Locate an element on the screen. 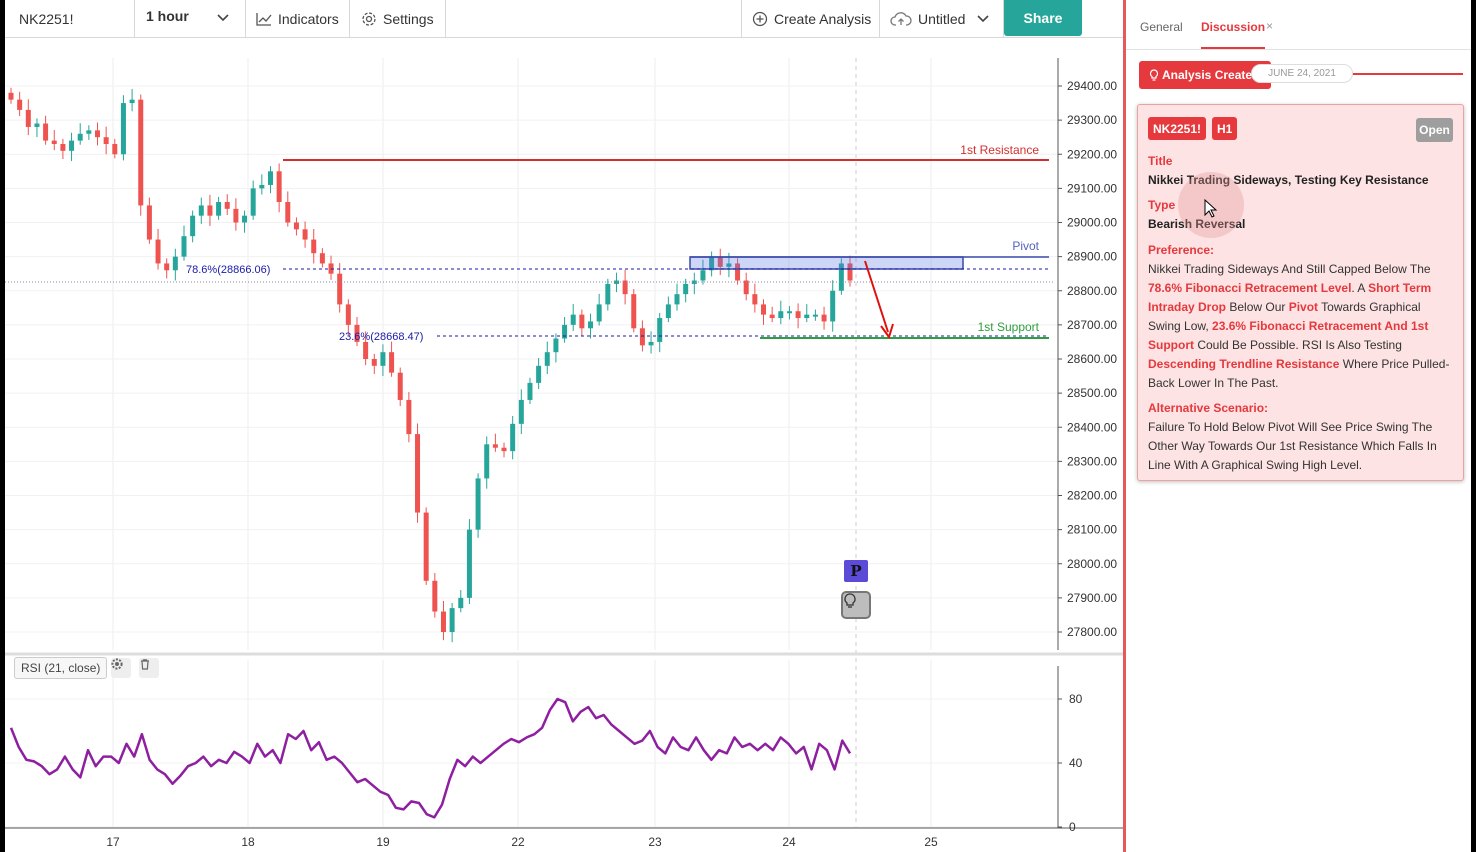  x-tick-label: 22 is located at coordinates (518, 842).